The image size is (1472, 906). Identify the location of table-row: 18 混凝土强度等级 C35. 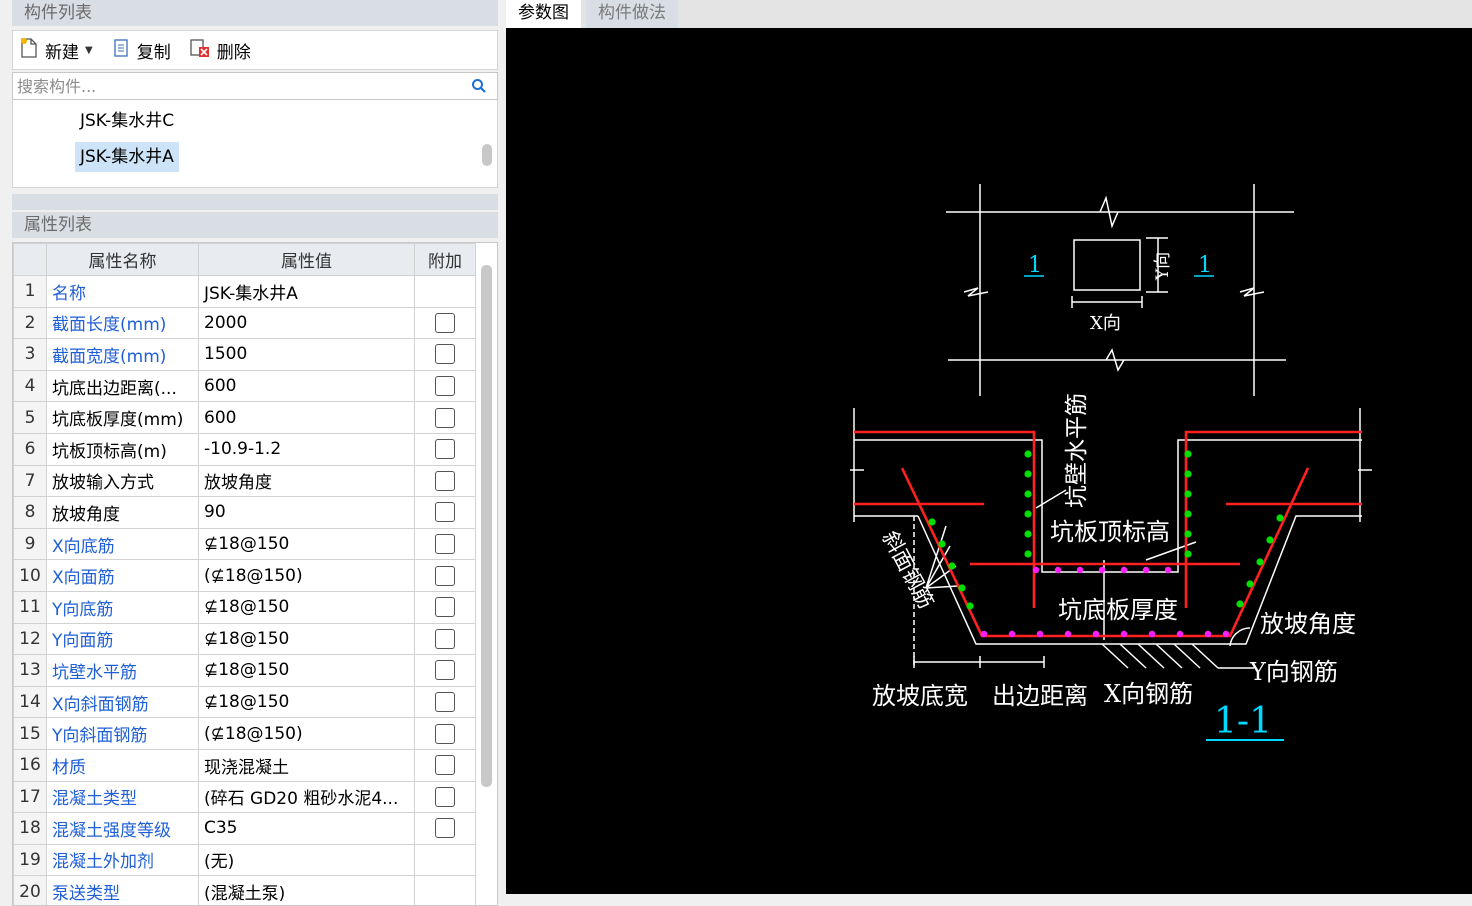
(244, 828).